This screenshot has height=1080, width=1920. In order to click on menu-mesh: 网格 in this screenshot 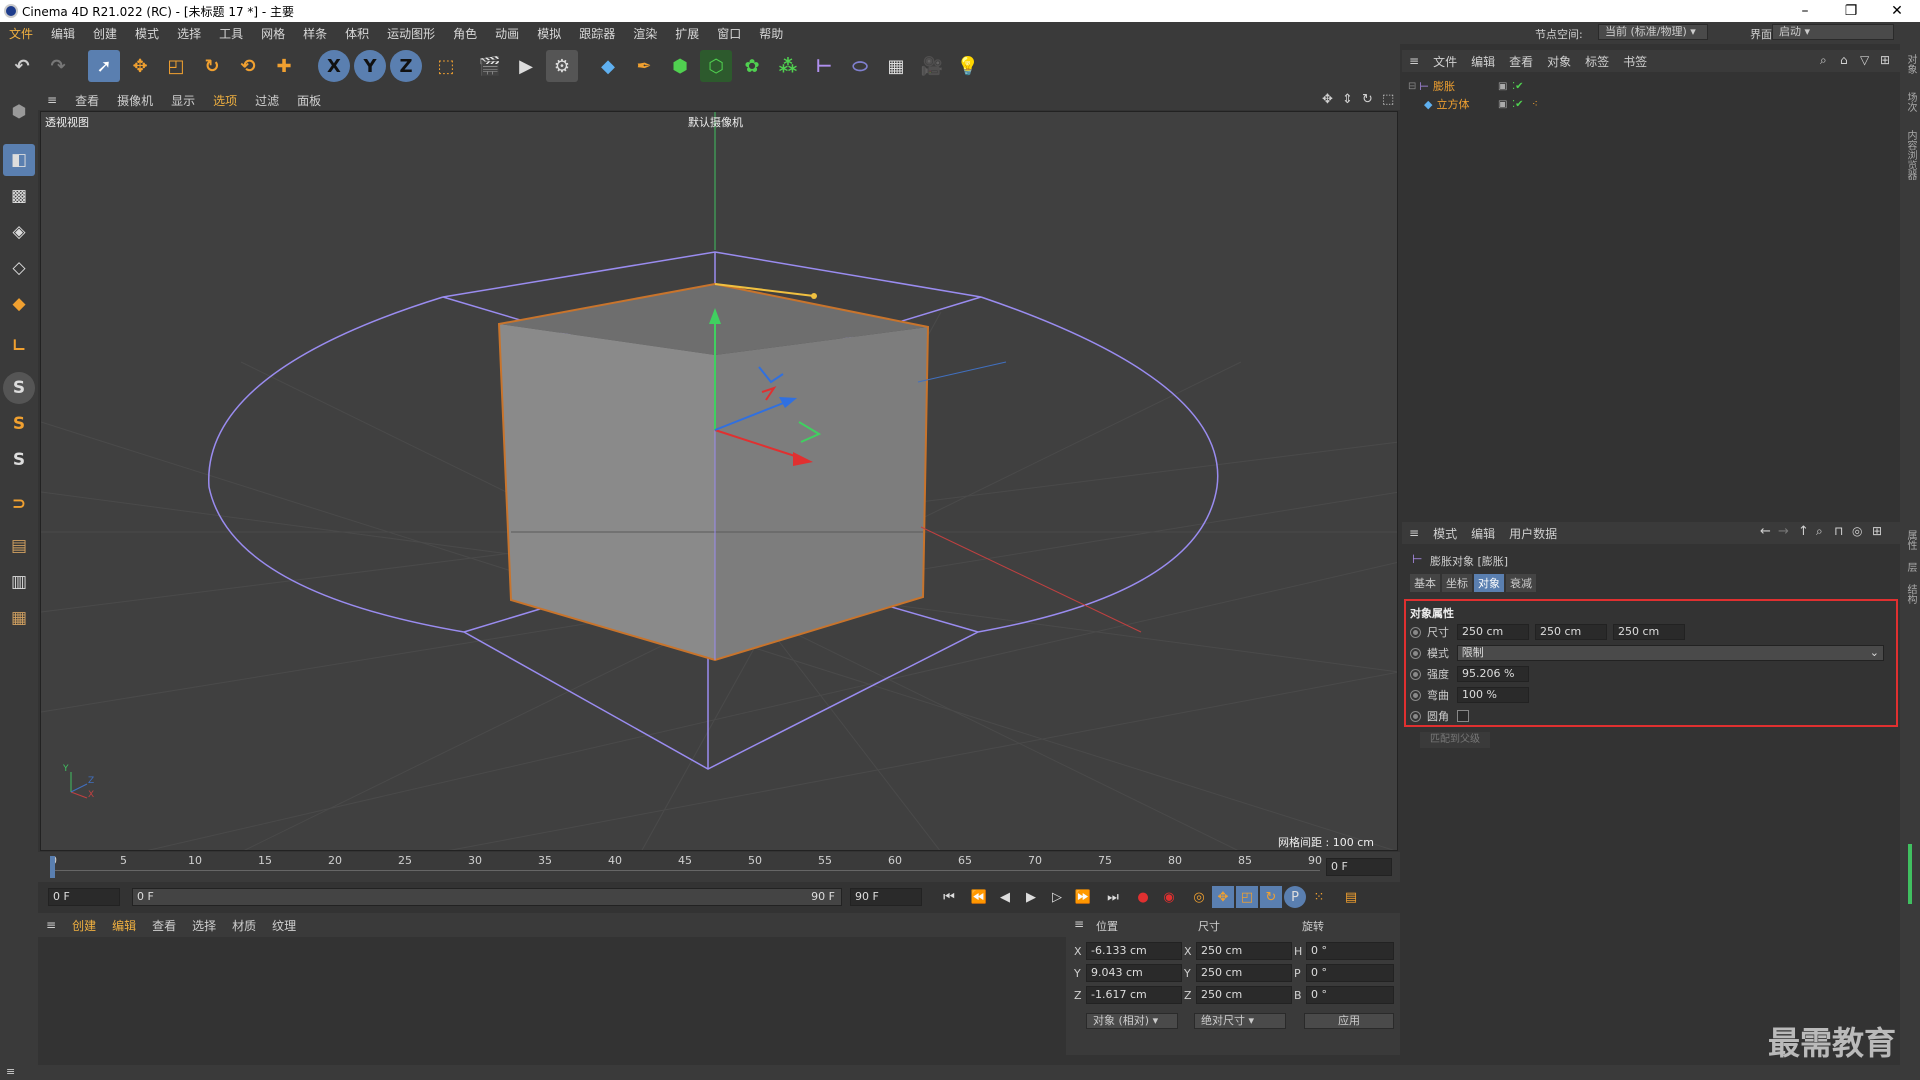, I will do `click(273, 33)`.